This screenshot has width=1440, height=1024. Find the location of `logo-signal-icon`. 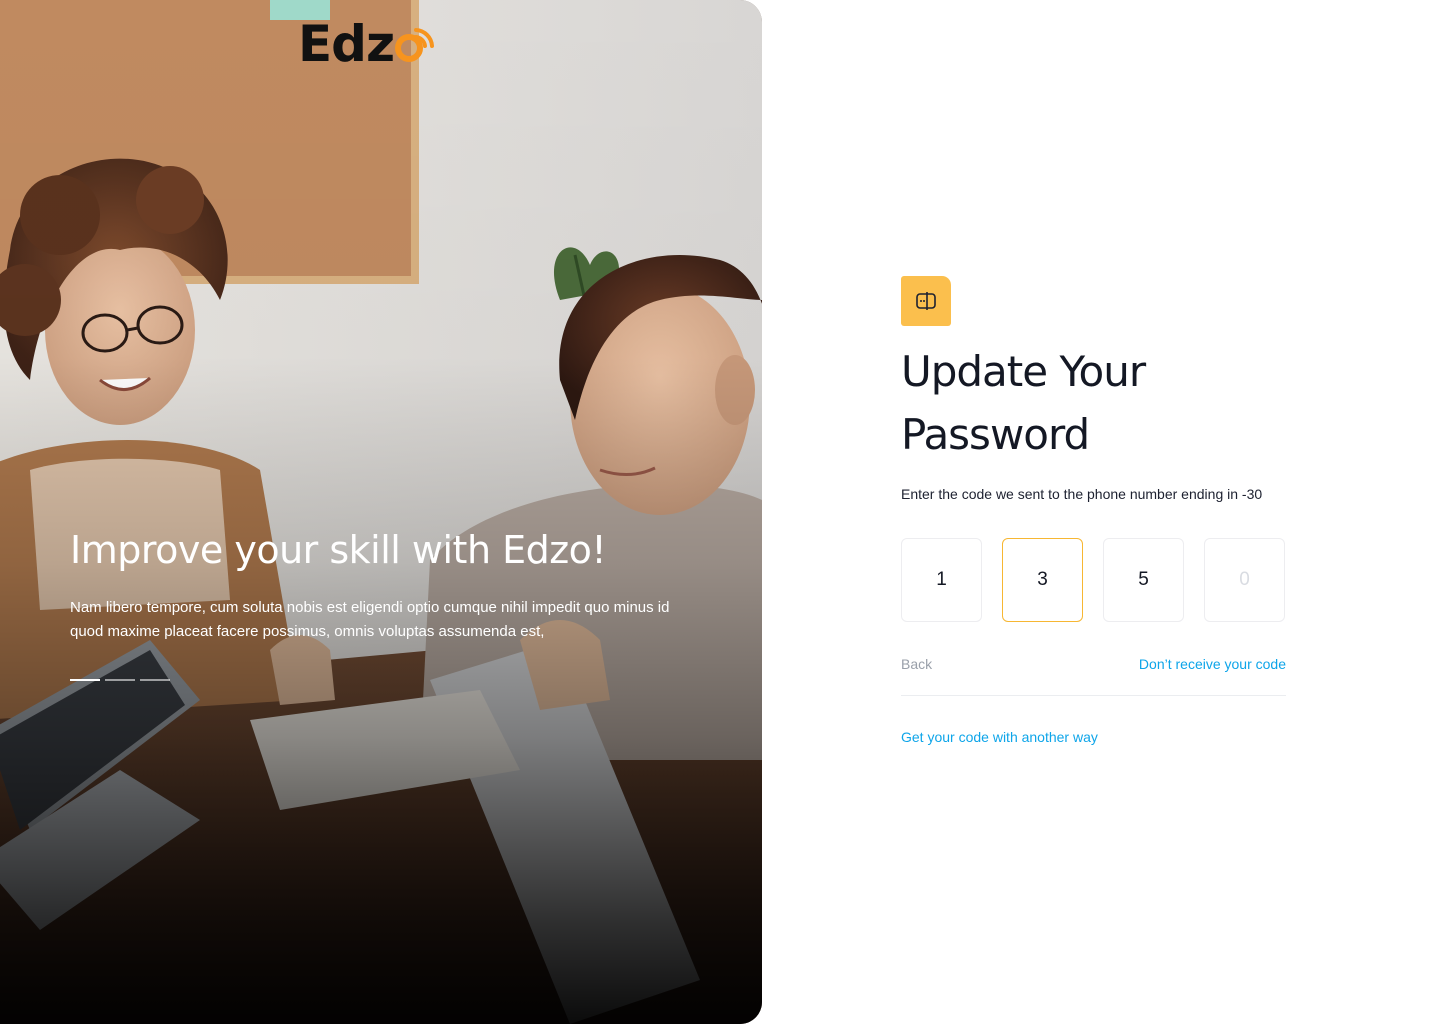

logo-signal-icon is located at coordinates (415, 45).